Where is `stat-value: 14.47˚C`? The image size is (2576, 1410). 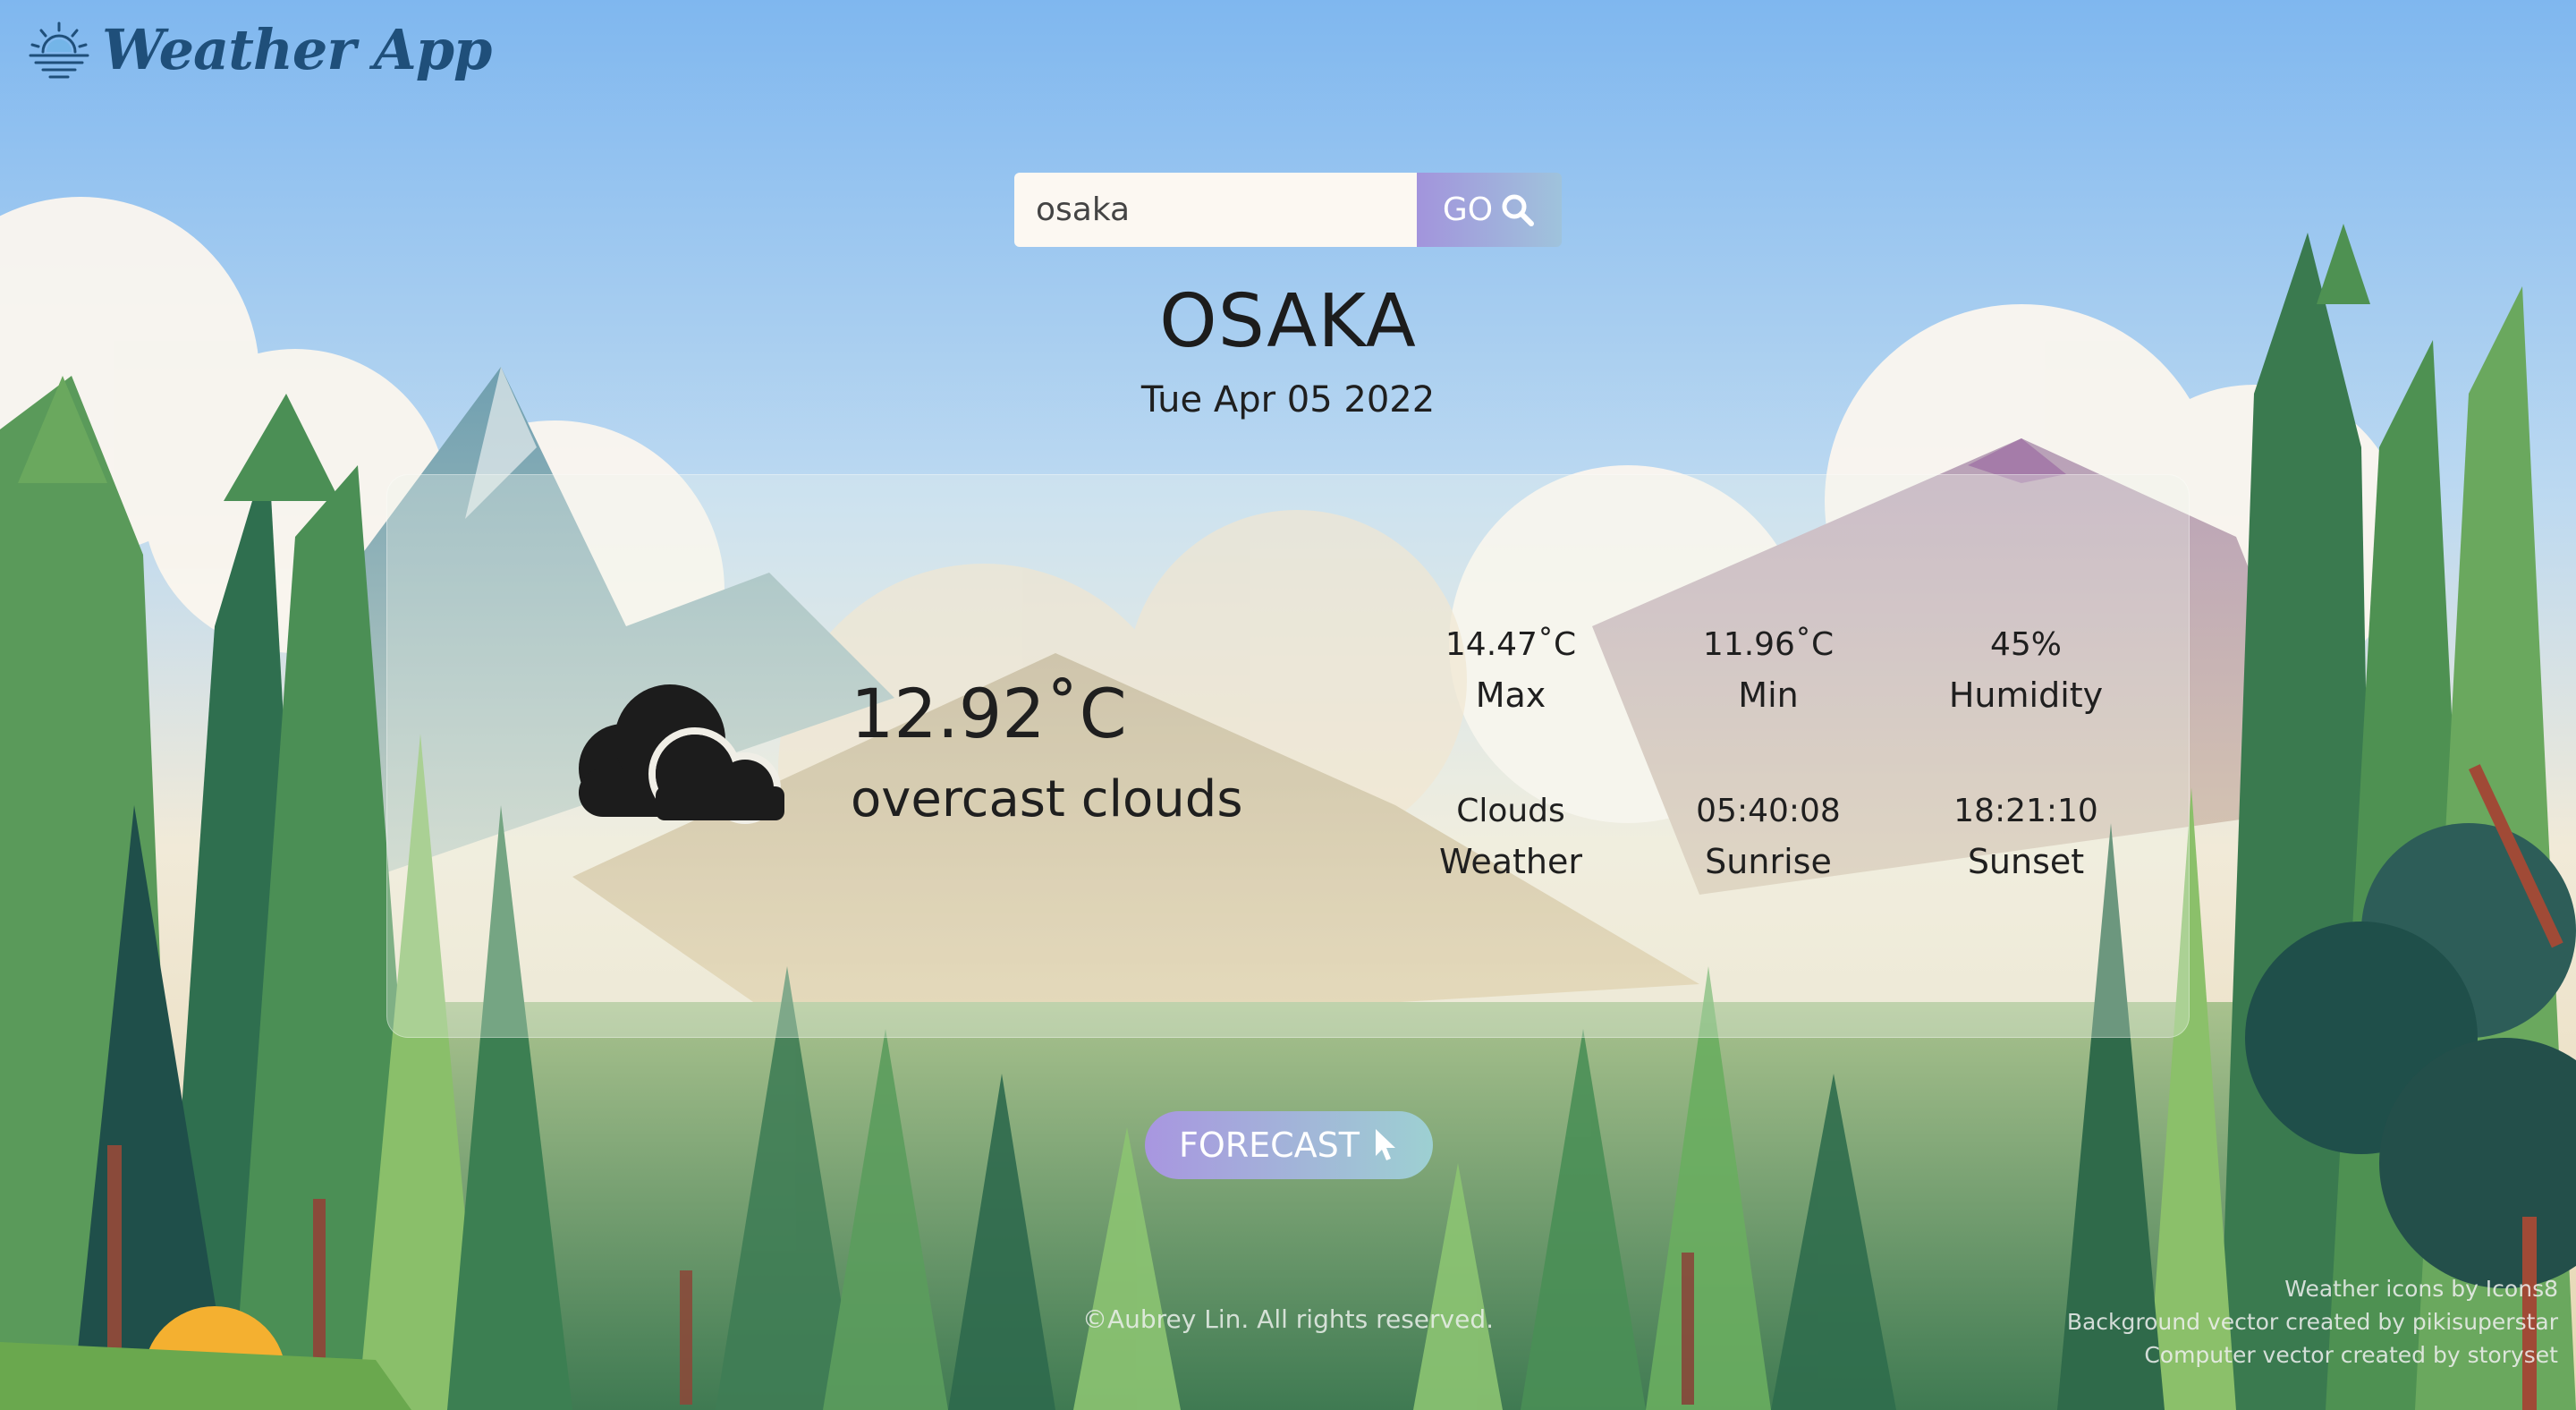
stat-value: 14.47˚C is located at coordinates (1511, 644).